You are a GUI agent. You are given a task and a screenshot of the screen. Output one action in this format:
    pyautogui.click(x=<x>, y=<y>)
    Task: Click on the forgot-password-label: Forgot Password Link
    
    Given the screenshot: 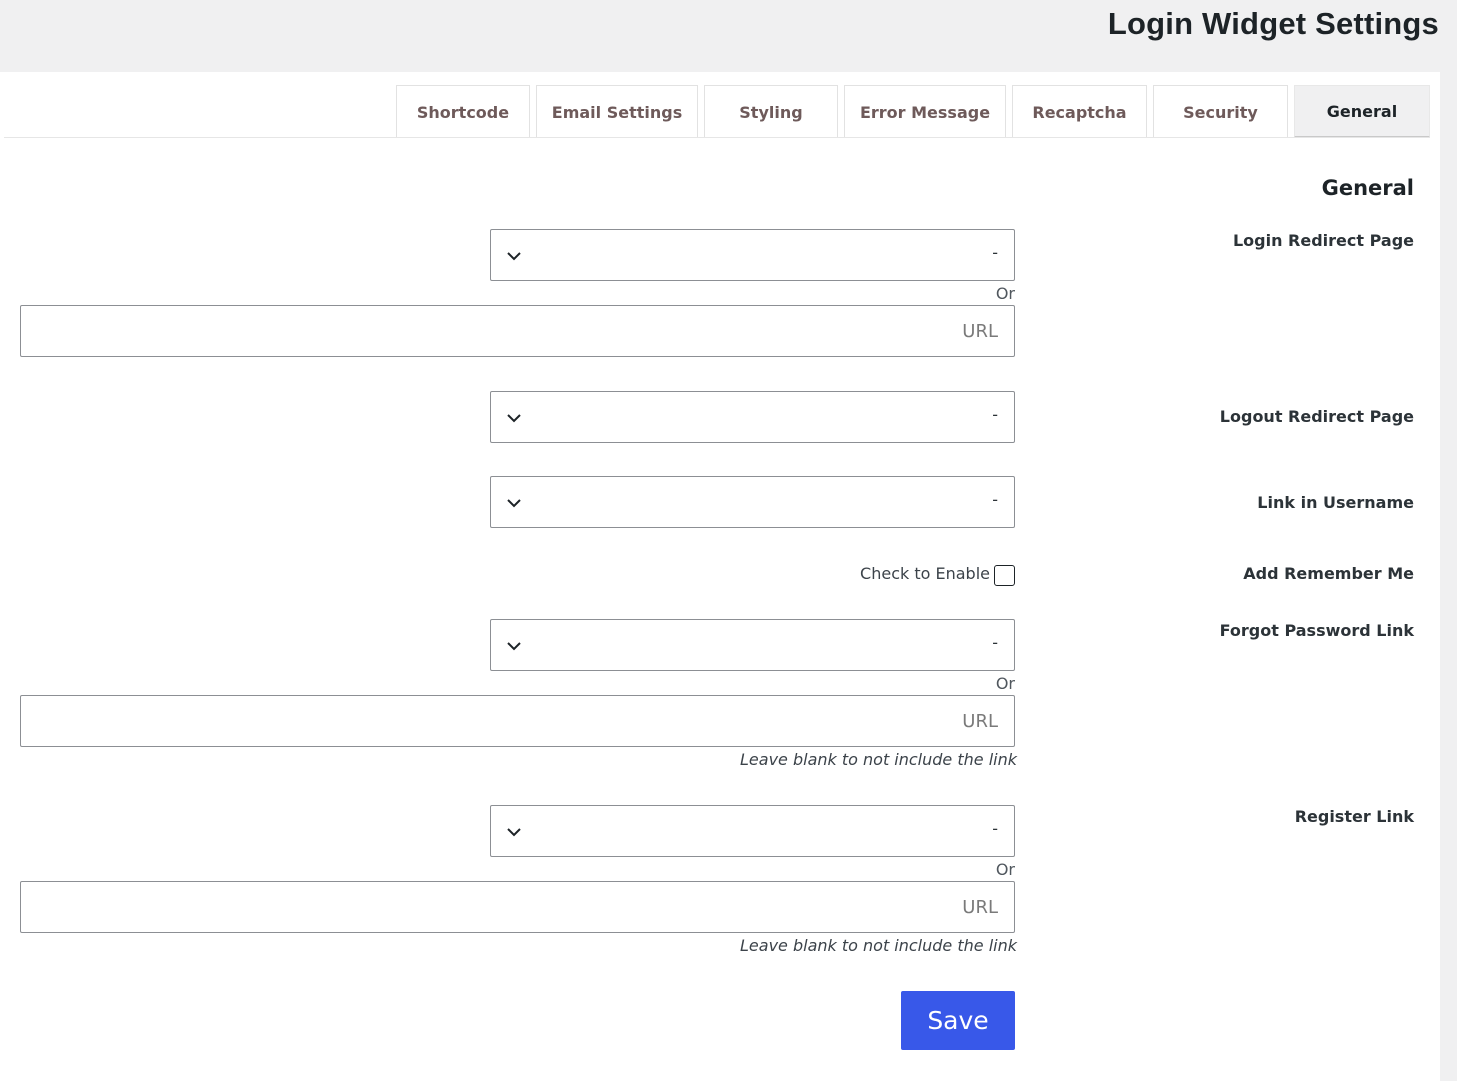 What is the action you would take?
    pyautogui.click(x=1316, y=630)
    